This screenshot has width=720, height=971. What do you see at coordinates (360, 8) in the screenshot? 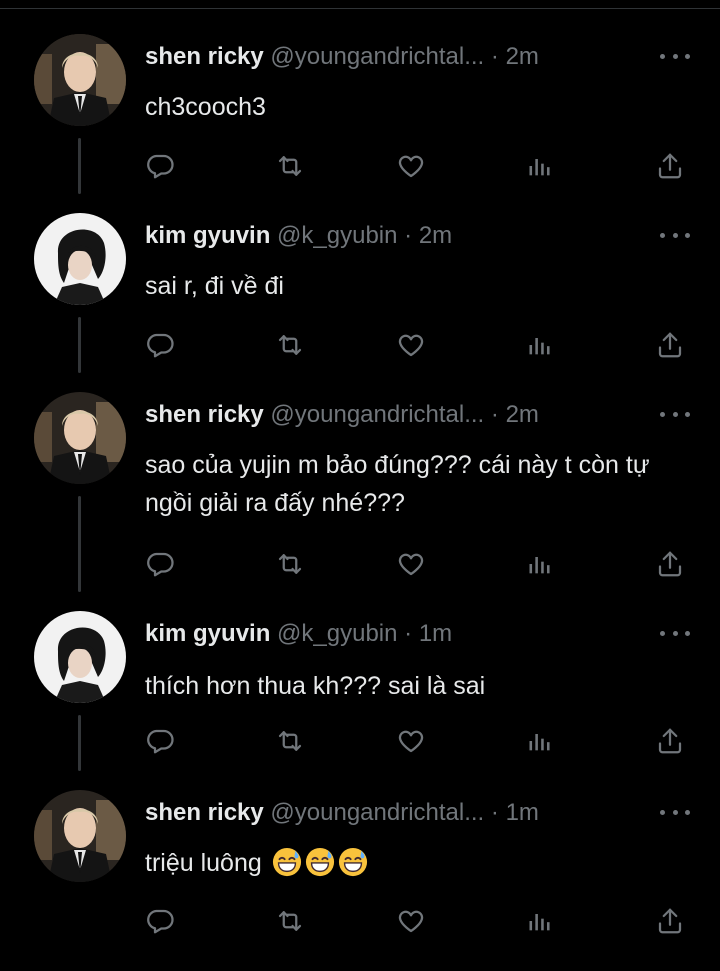
I see `top-divider` at bounding box center [360, 8].